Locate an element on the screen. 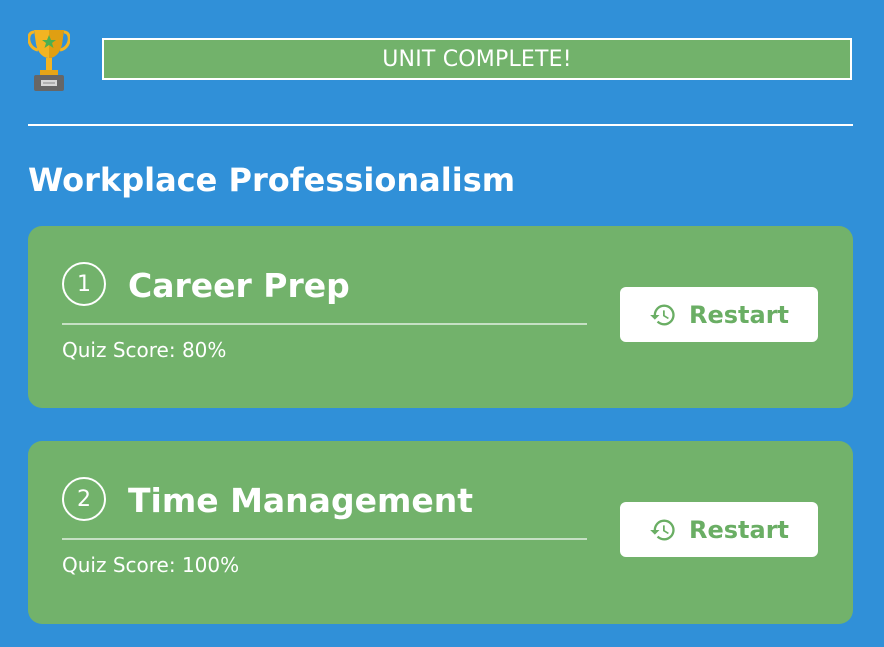  lesson-number: 1 is located at coordinates (84, 284).